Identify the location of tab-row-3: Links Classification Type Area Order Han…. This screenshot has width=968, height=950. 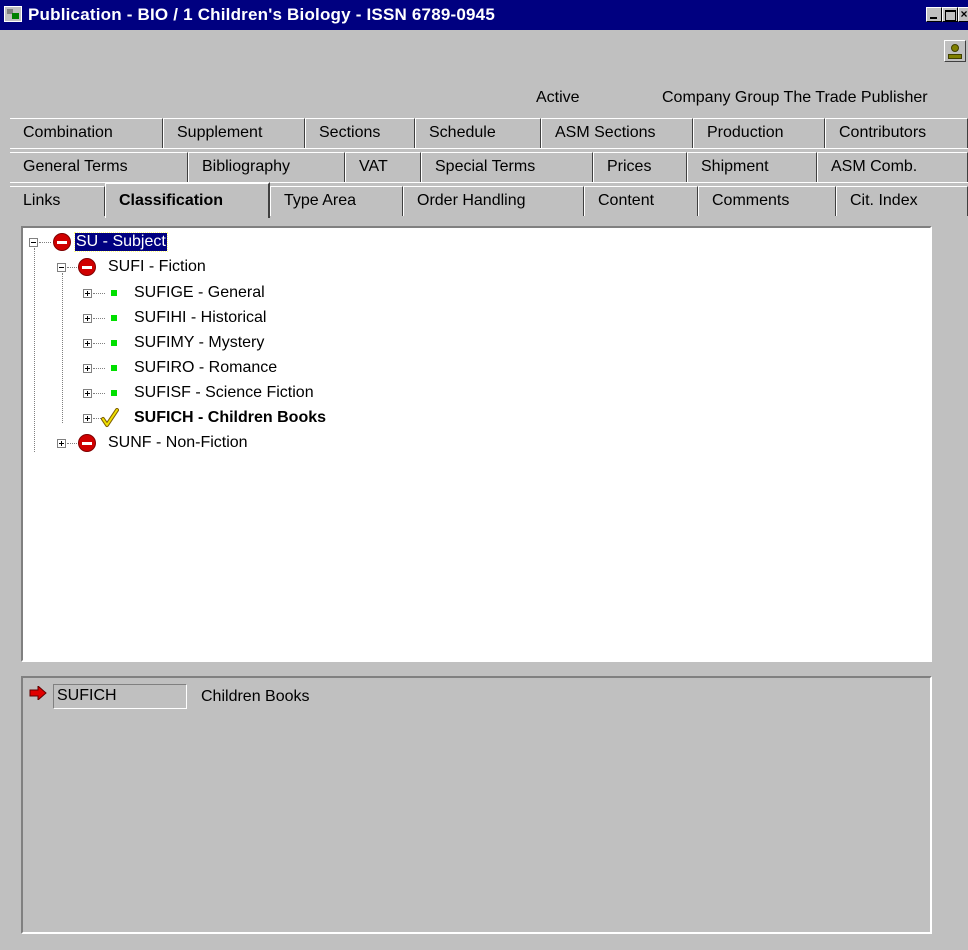
(489, 200).